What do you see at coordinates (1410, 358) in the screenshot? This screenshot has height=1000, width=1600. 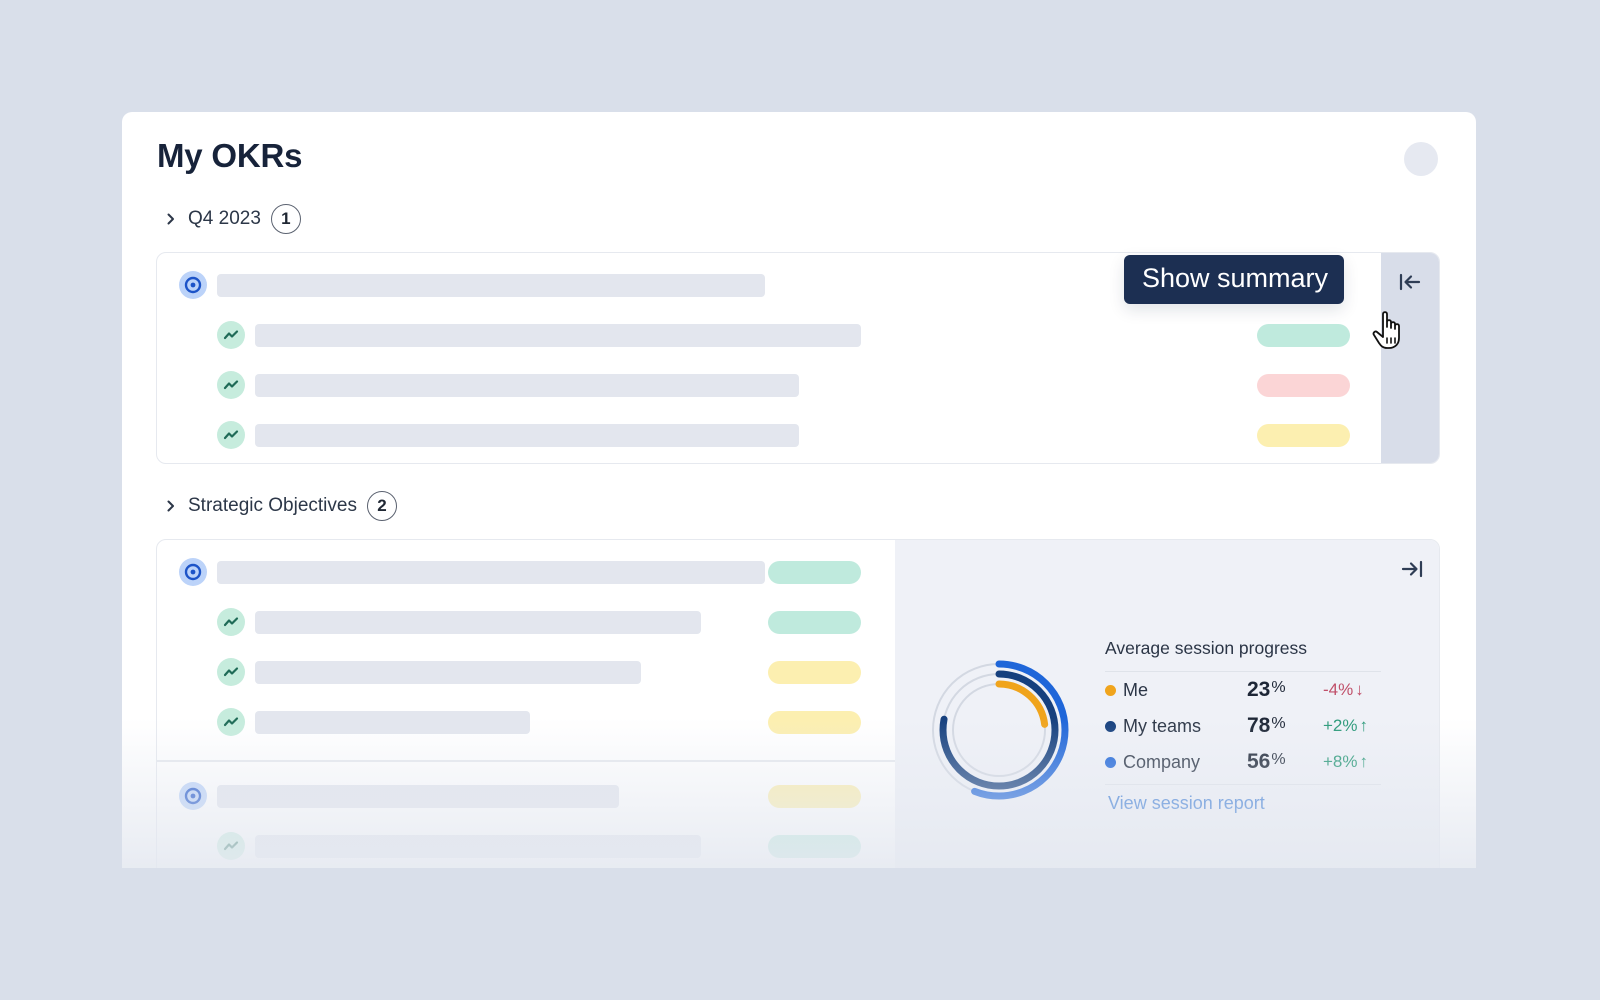 I see `summary-collapsed-strip` at bounding box center [1410, 358].